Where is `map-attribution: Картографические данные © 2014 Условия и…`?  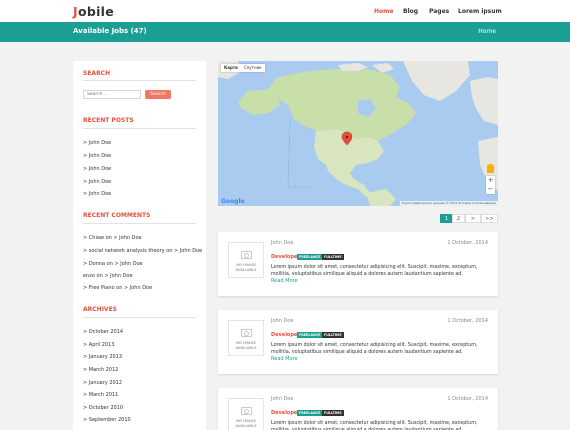
map-attribution: Картографические данные © 2014 Условия и… is located at coordinates (448, 203).